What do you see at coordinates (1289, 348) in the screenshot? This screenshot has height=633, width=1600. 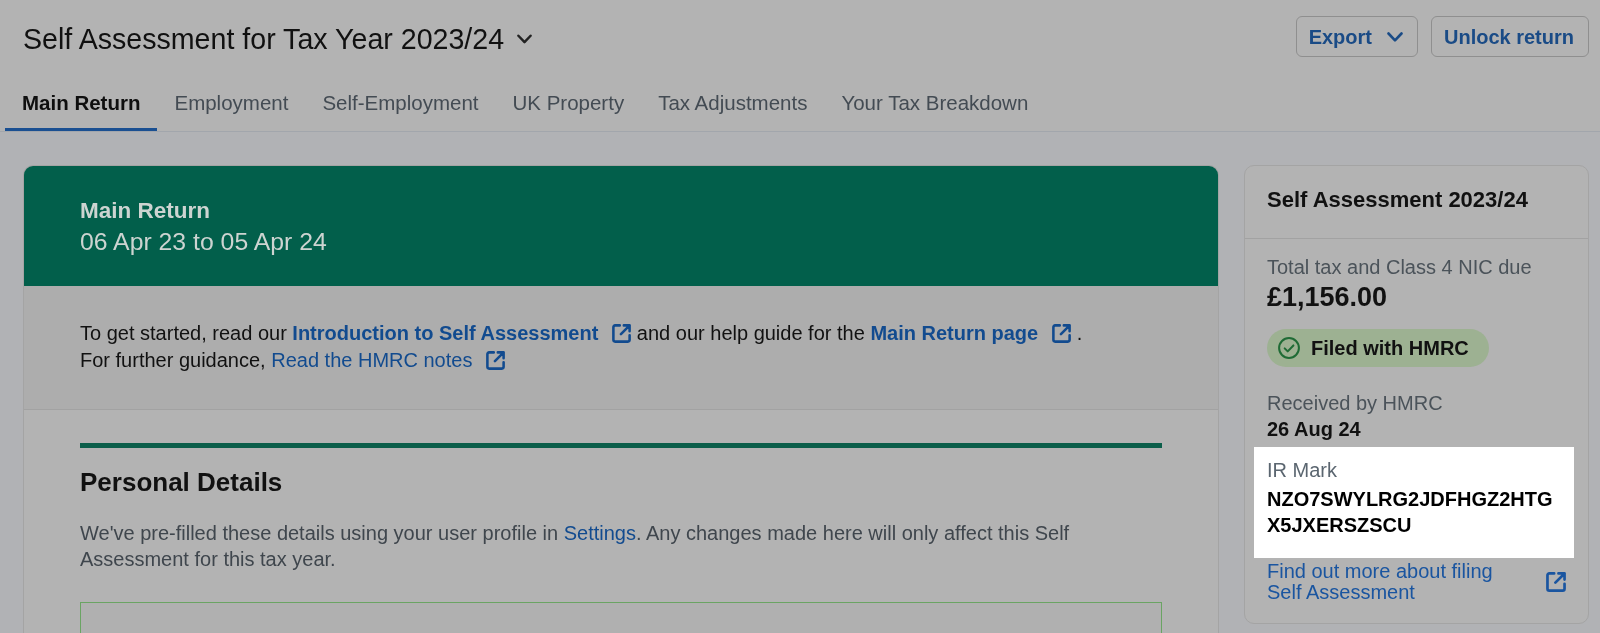 I see `check-circle-icon` at bounding box center [1289, 348].